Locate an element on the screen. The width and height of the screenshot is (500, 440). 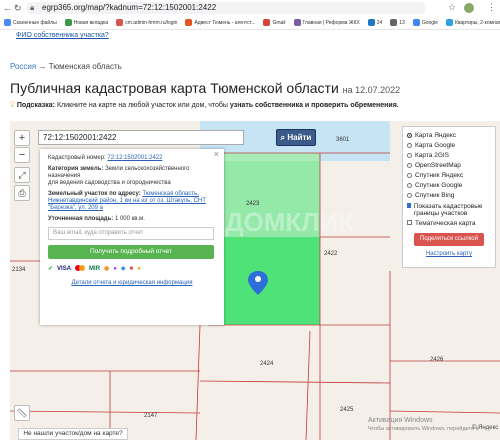
bookmark-item: cm.admin-hmm.ru/login is located at coordinates (146, 22).